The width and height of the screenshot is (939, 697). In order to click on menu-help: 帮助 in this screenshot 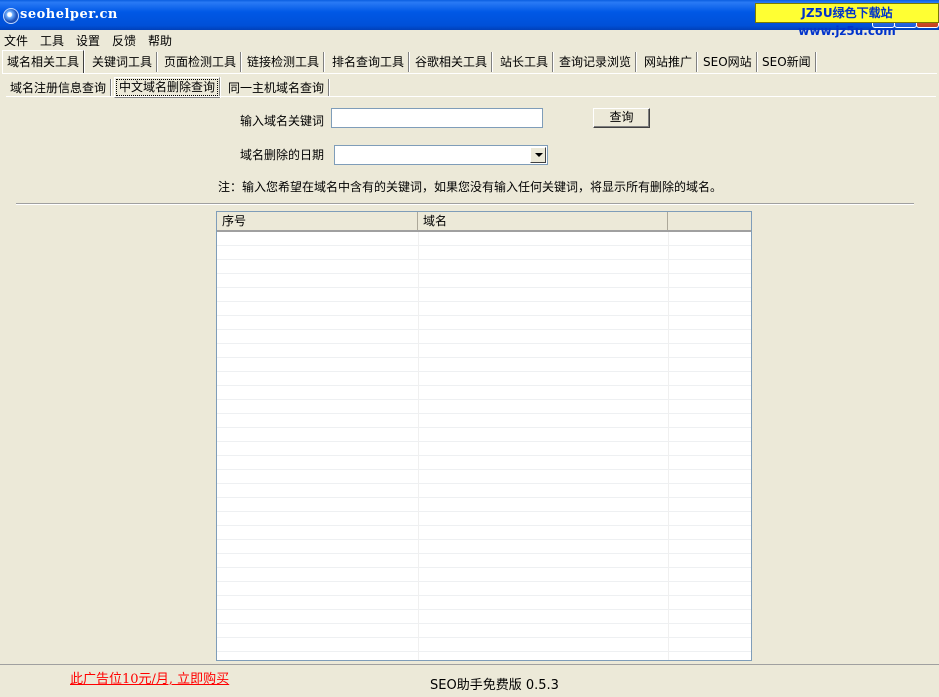, I will do `click(160, 40)`.